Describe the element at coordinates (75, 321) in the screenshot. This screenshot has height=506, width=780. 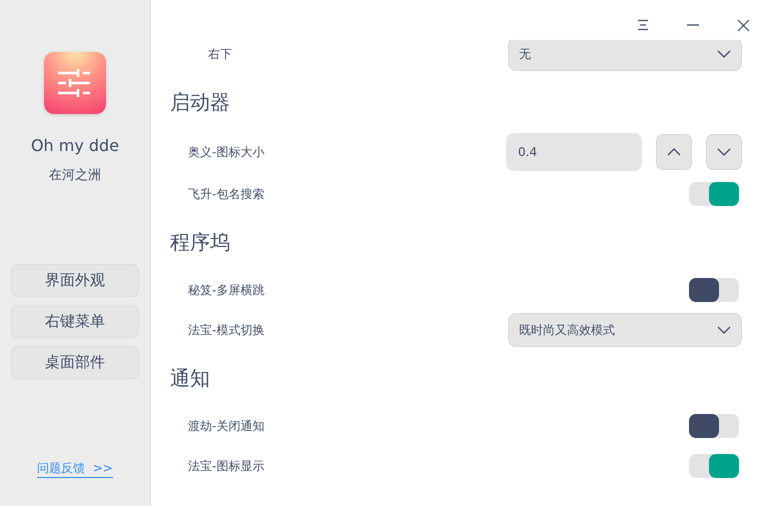
I see `sidebar-button: 右键菜单` at that location.